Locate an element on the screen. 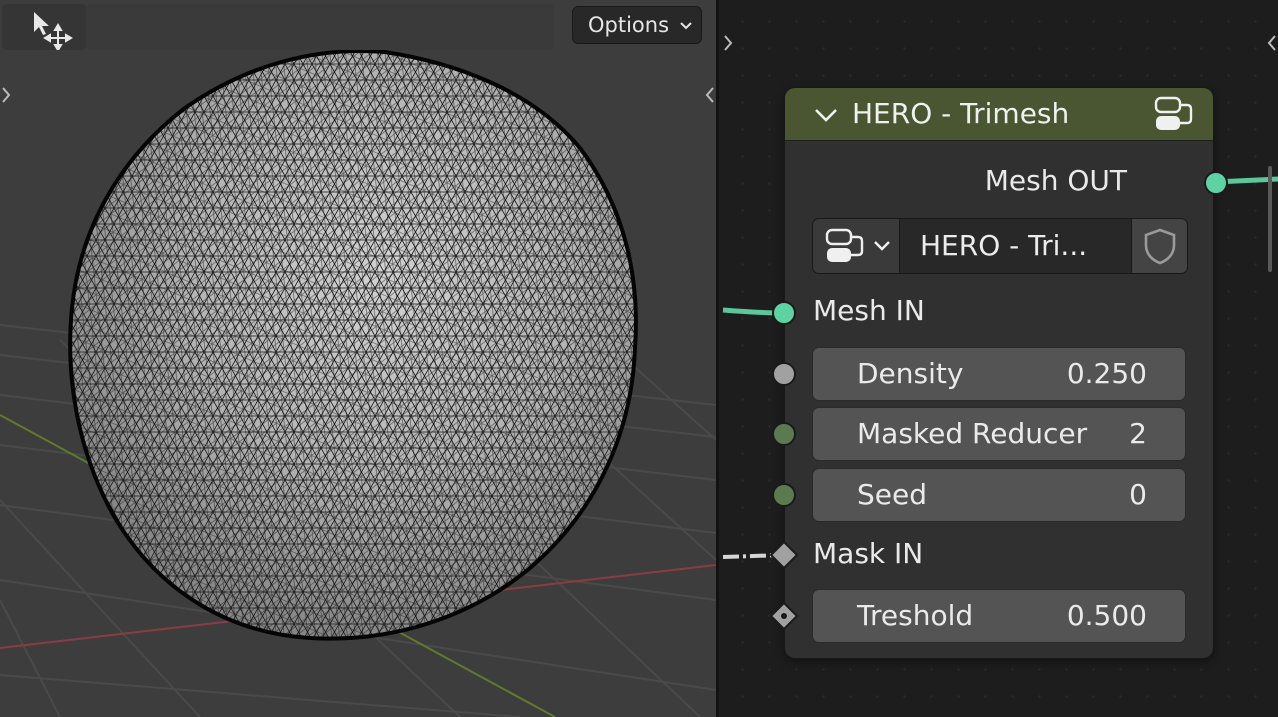  treshold-value: 0.500 is located at coordinates (1106, 615).